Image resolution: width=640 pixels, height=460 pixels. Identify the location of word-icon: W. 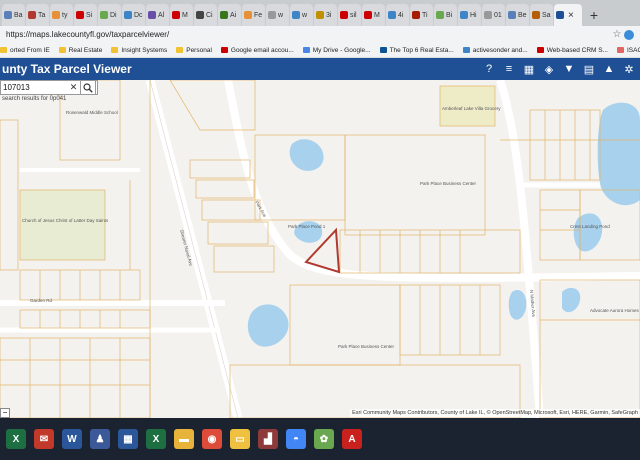
(72, 439).